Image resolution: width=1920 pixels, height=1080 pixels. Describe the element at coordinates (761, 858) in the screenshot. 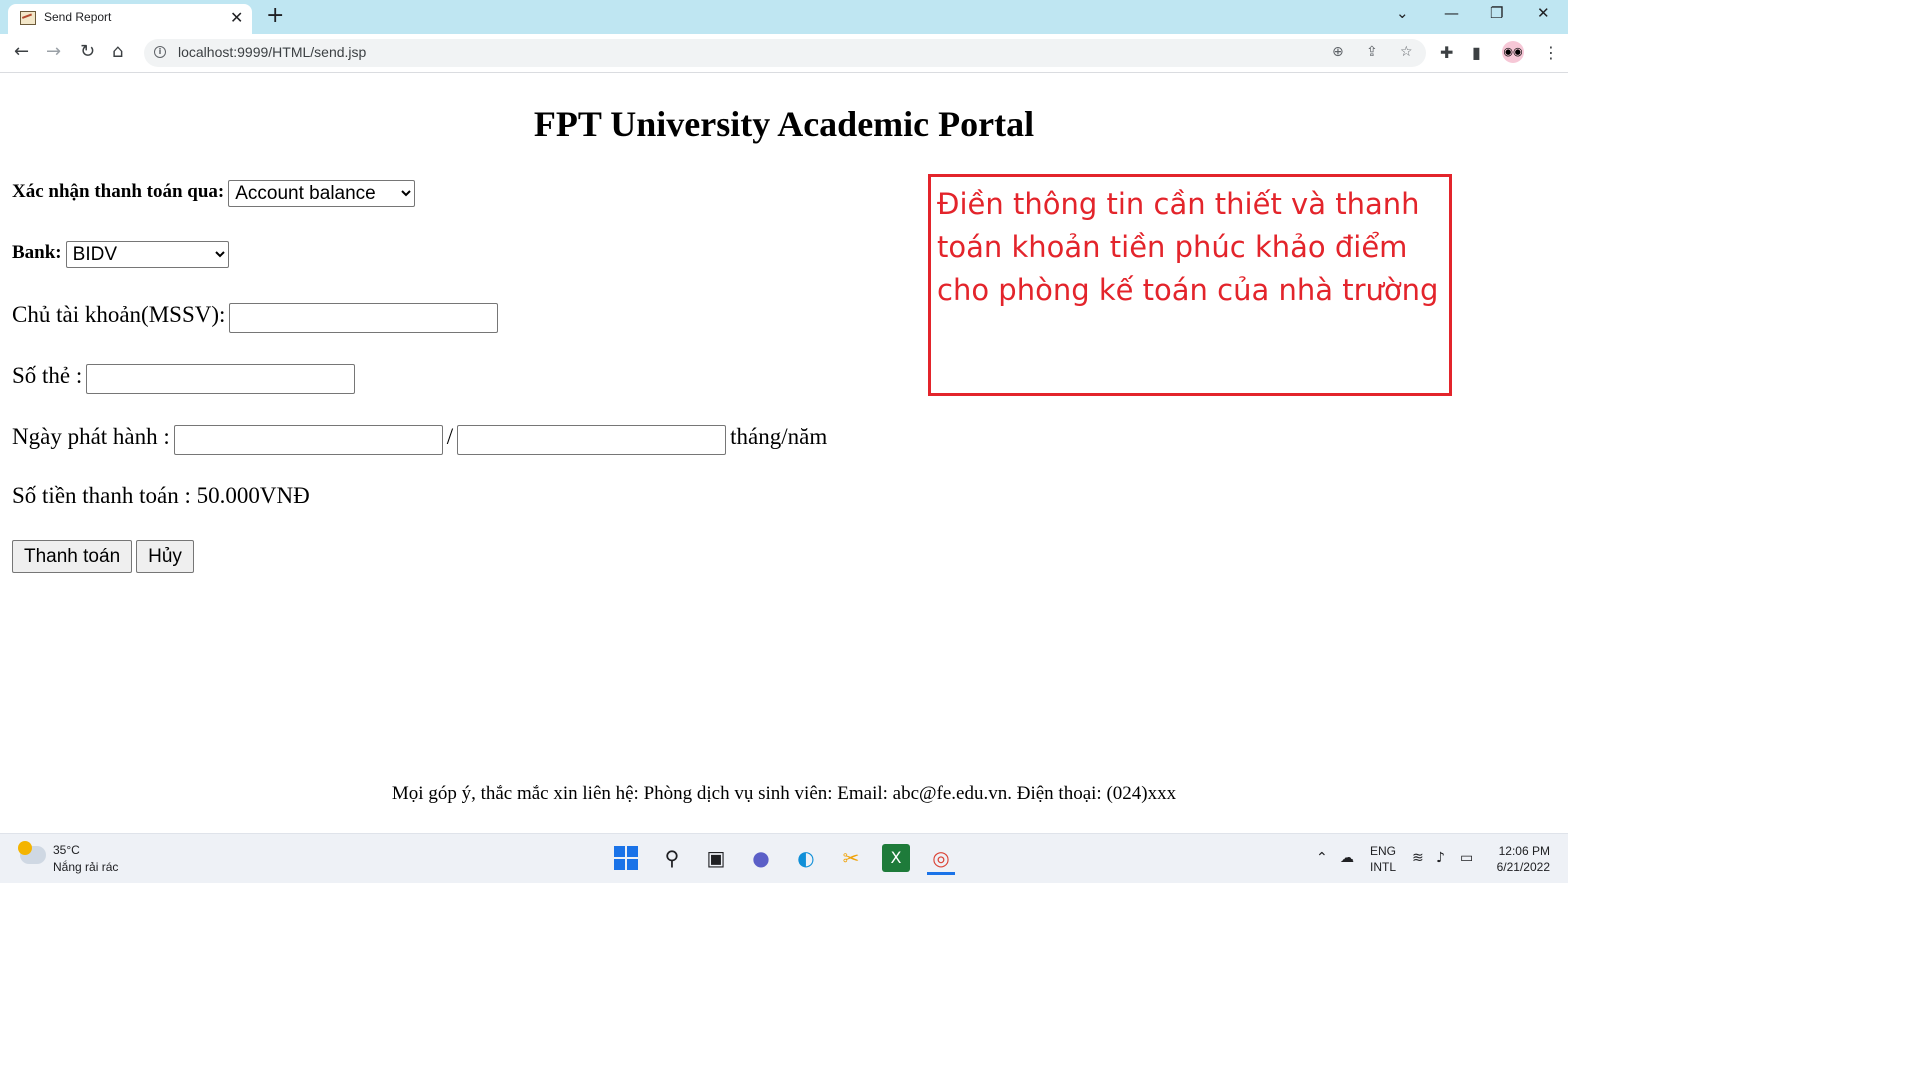

I see `chat-icon: ●` at that location.